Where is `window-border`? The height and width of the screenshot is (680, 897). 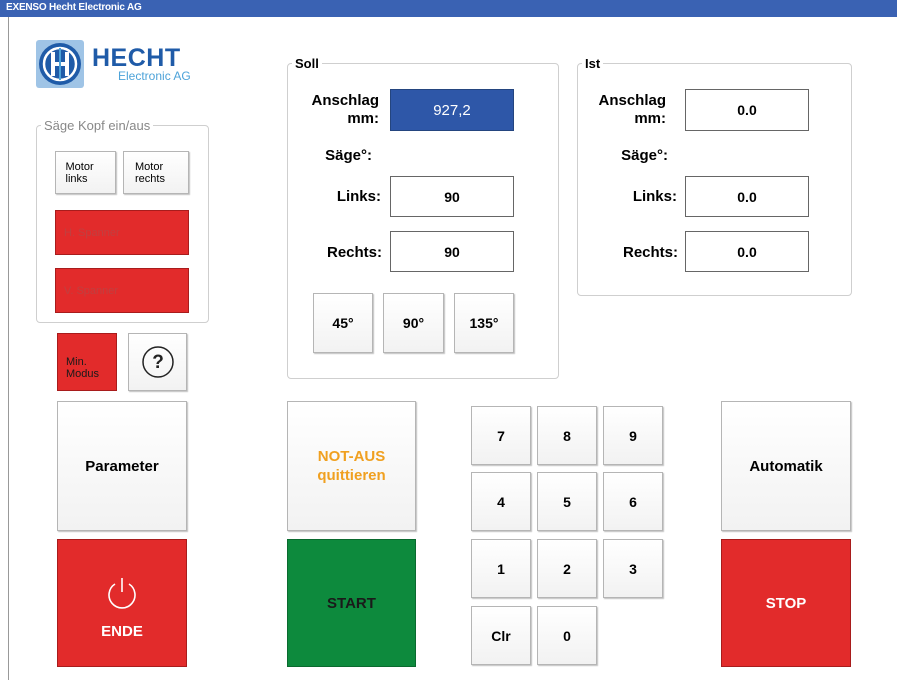 window-border is located at coordinates (8, 348).